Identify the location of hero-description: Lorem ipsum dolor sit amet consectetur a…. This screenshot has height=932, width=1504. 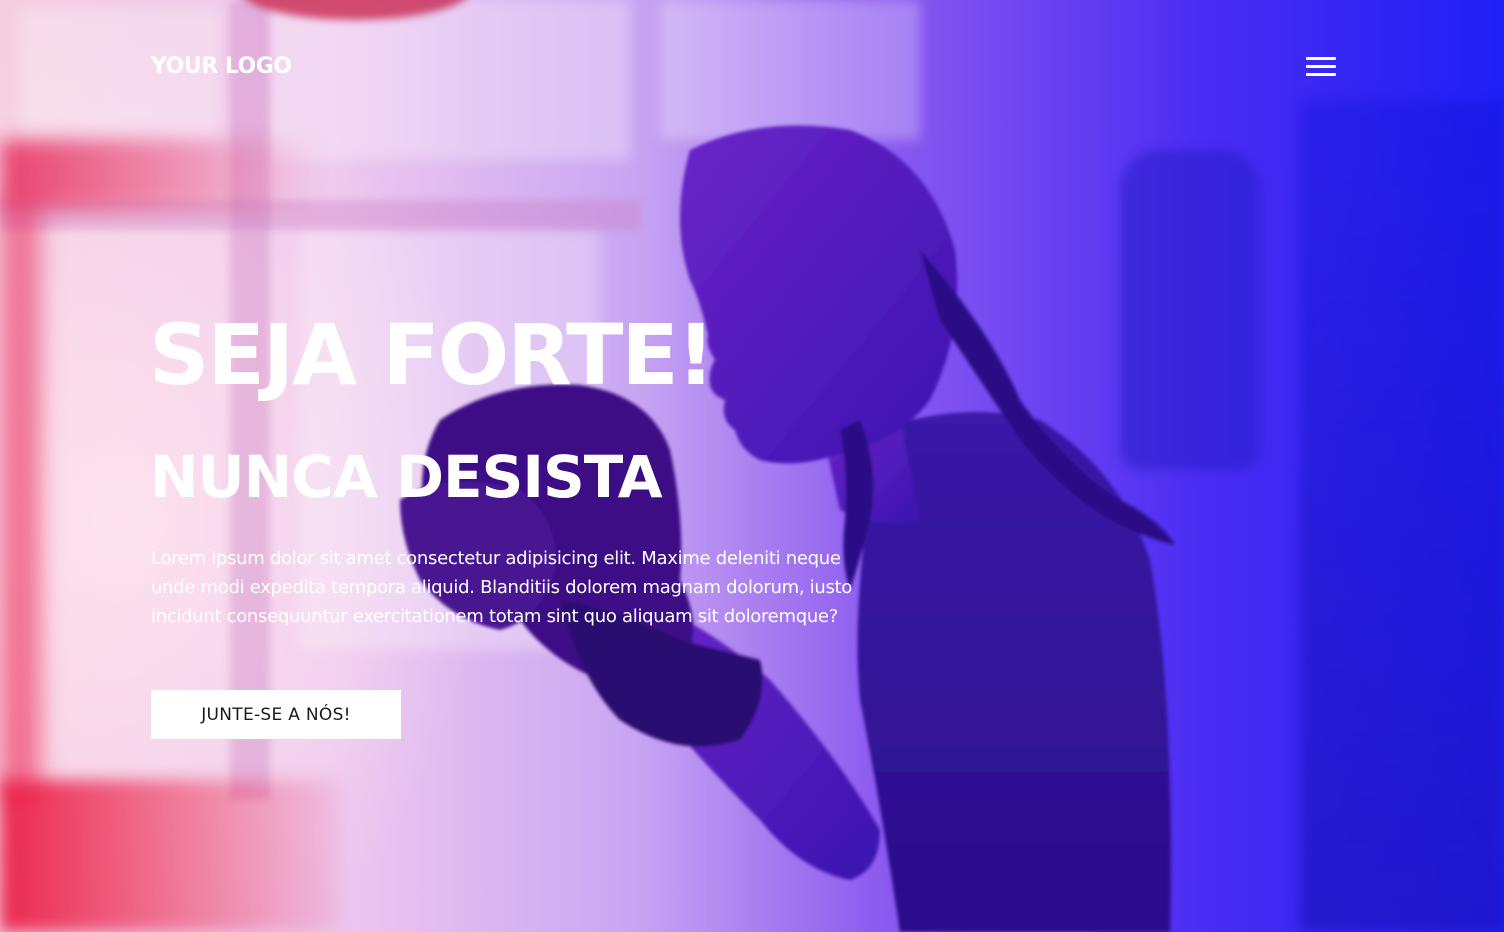
(502, 587).